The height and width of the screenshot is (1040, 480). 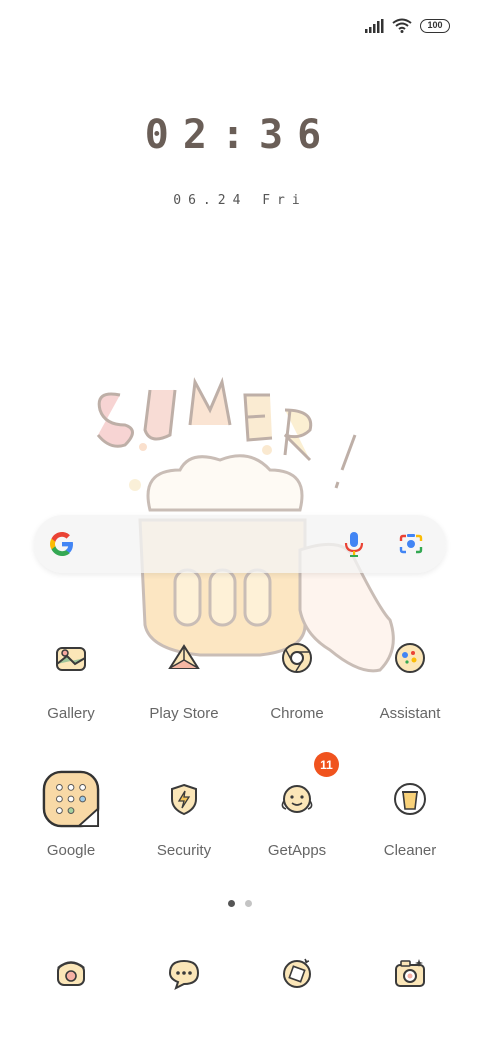 What do you see at coordinates (297, 677) in the screenshot?
I see `app-chrome: Chrome` at bounding box center [297, 677].